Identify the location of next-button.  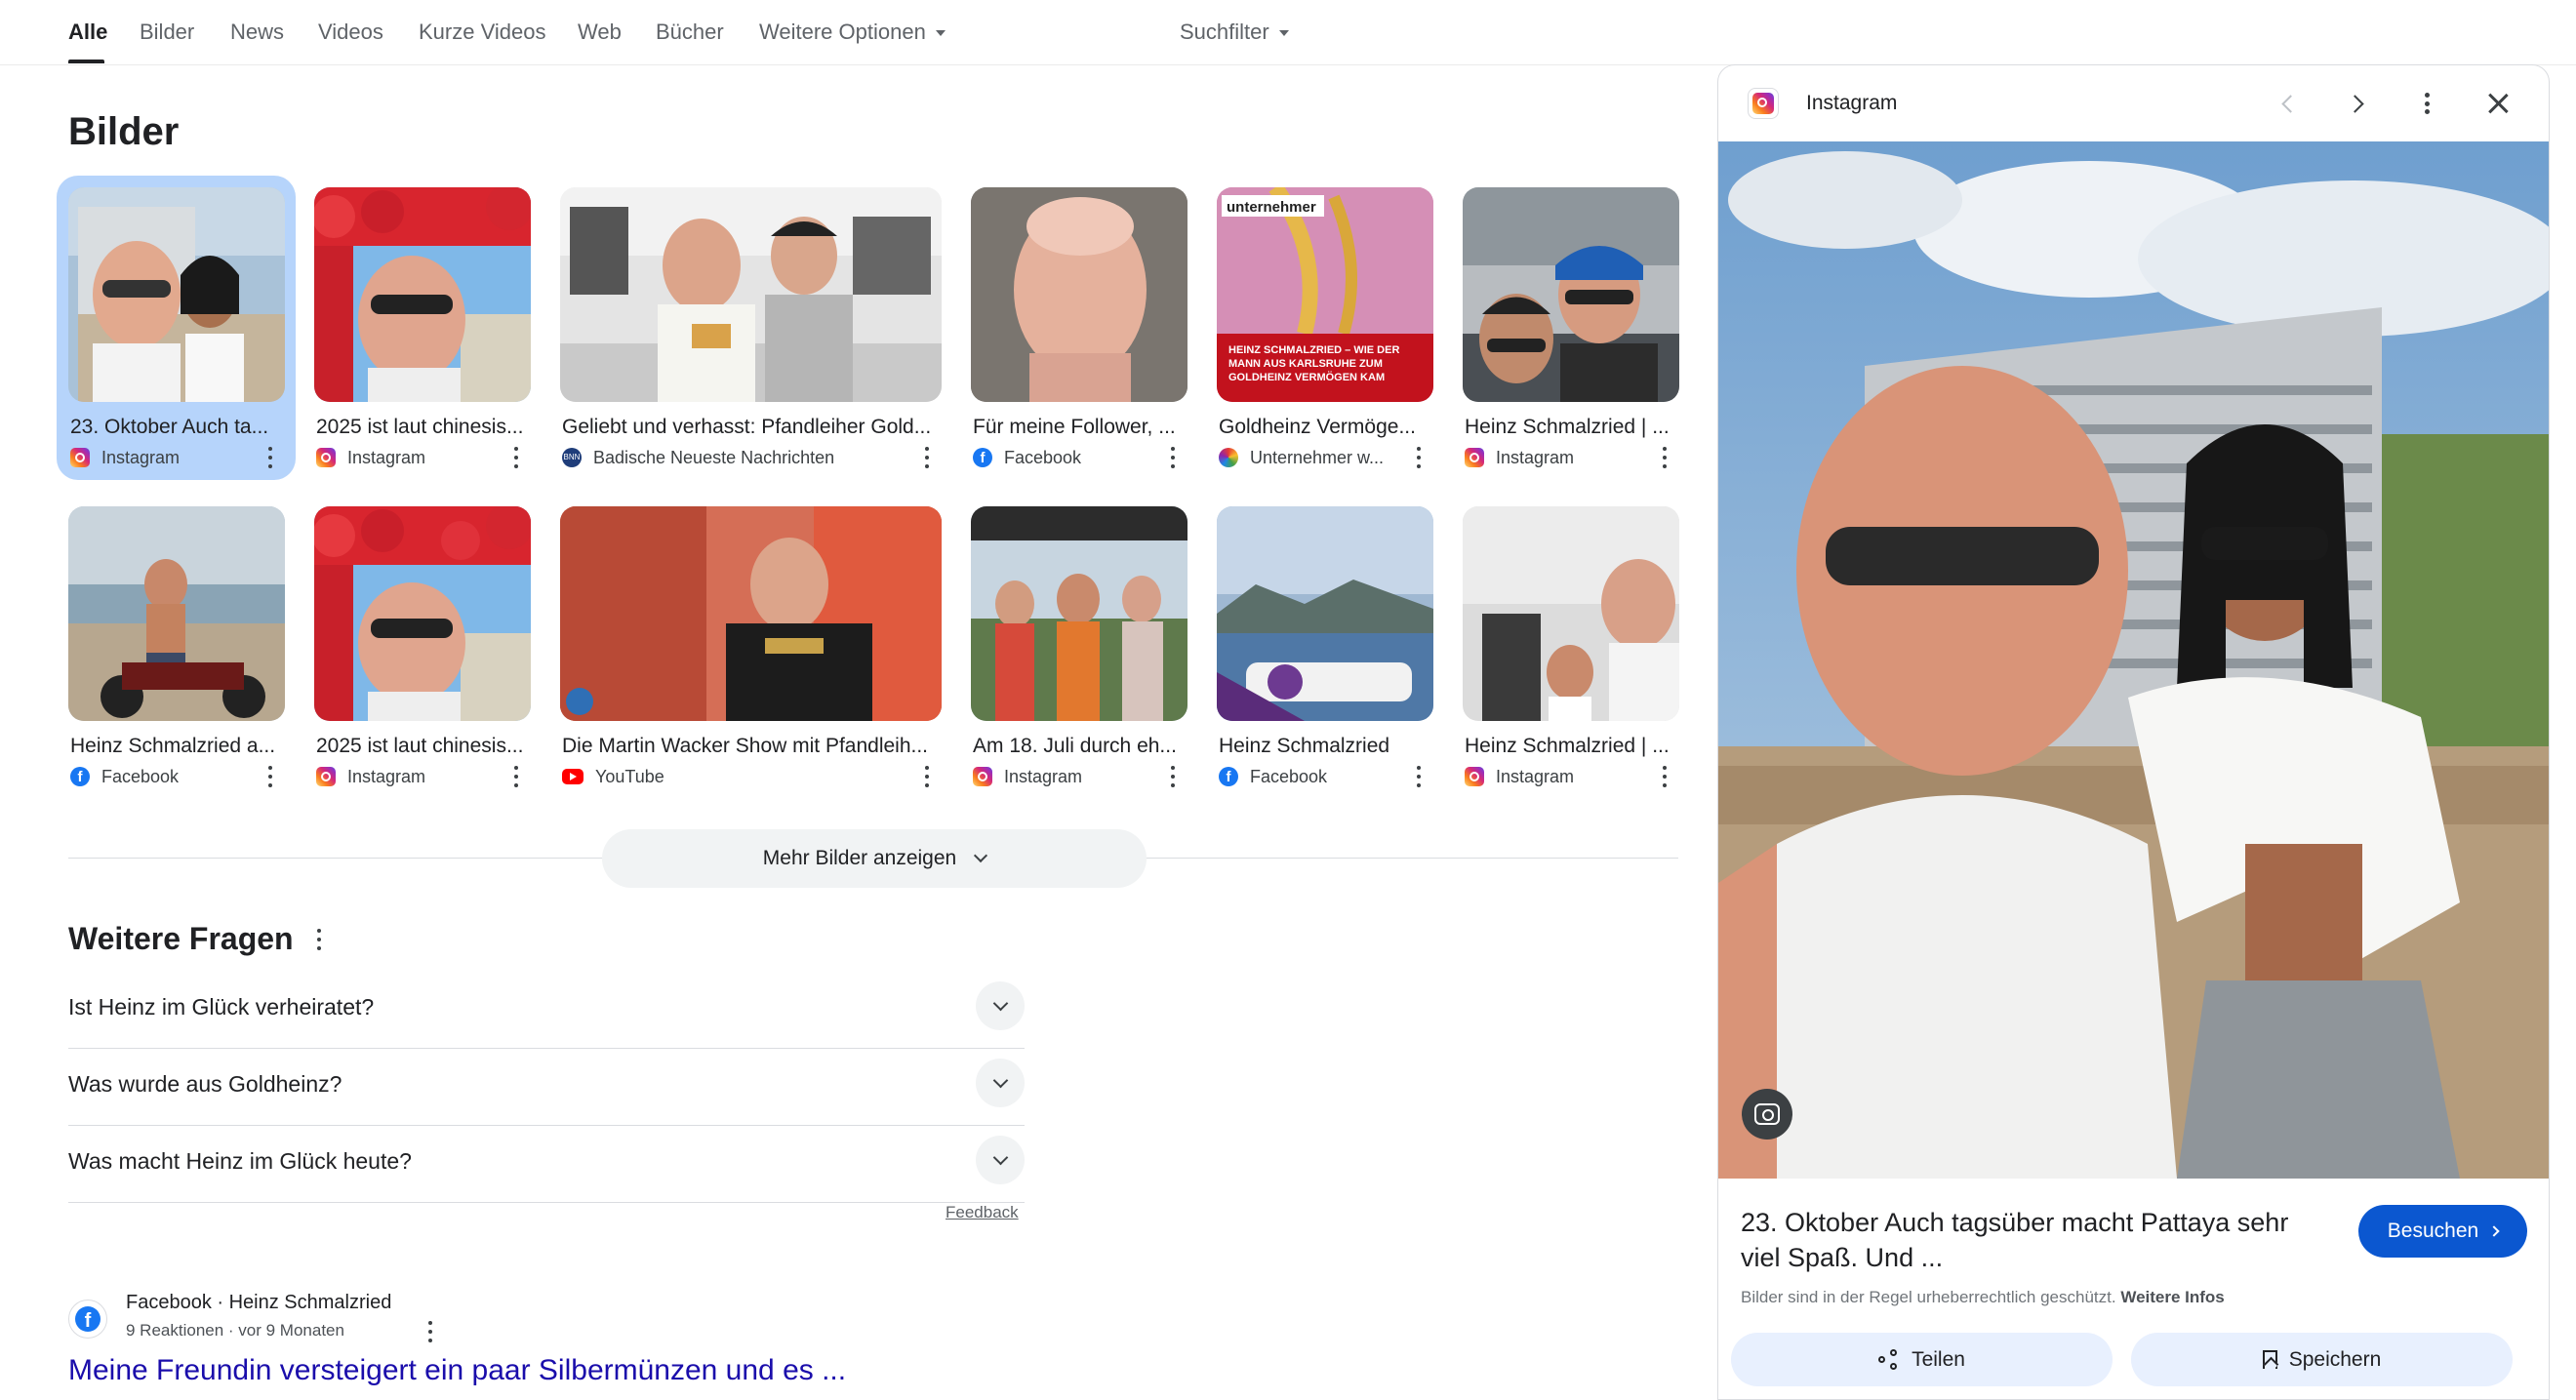
(2357, 103).